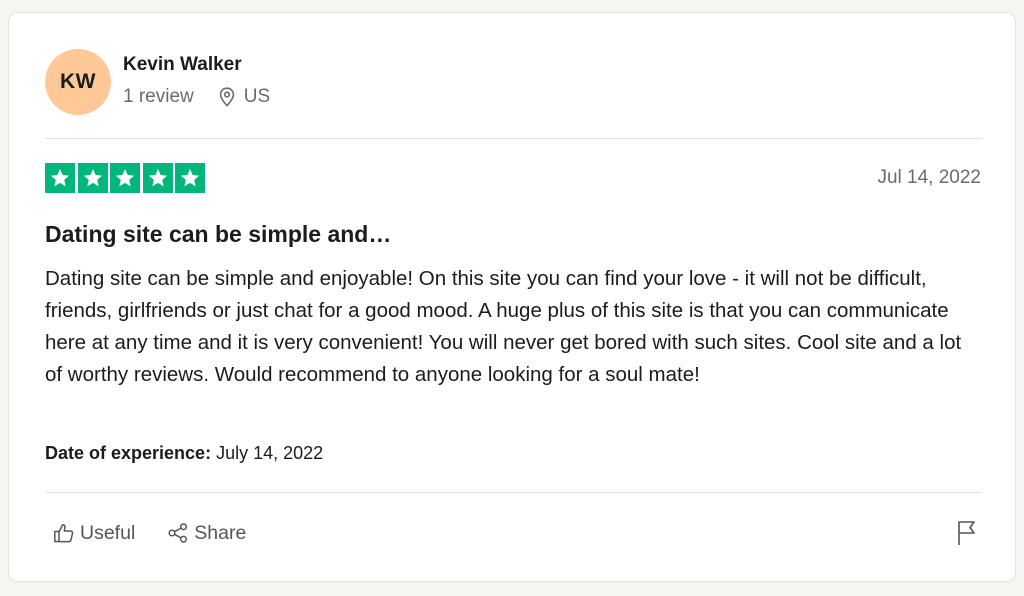 The image size is (1024, 596). I want to click on consumer-meta: 1 review US, so click(196, 97).